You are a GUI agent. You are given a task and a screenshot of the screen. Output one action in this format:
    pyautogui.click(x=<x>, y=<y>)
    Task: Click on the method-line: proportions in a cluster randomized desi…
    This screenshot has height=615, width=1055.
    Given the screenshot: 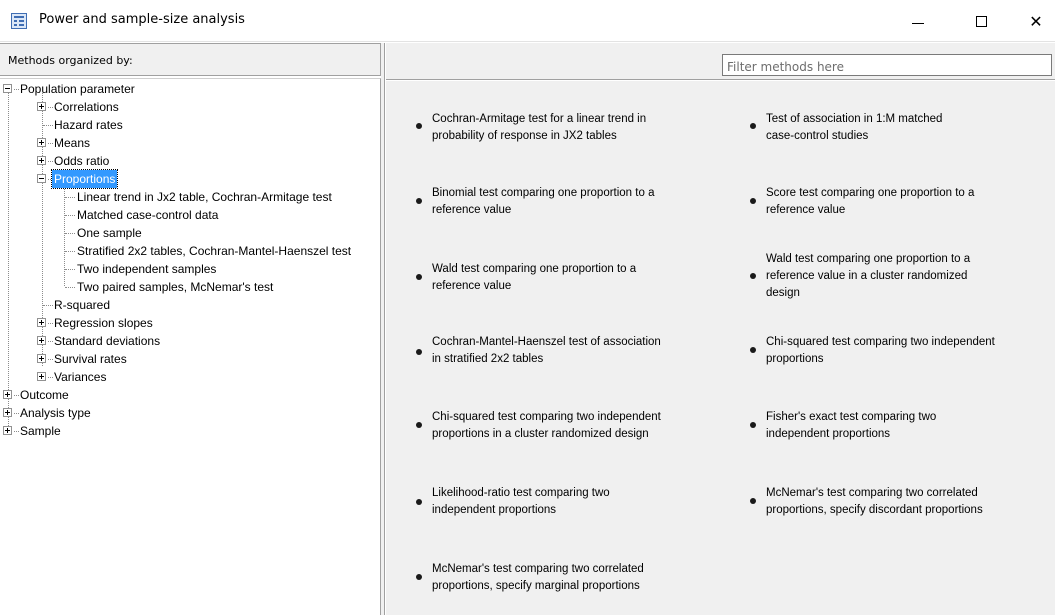 What is the action you would take?
    pyautogui.click(x=540, y=434)
    